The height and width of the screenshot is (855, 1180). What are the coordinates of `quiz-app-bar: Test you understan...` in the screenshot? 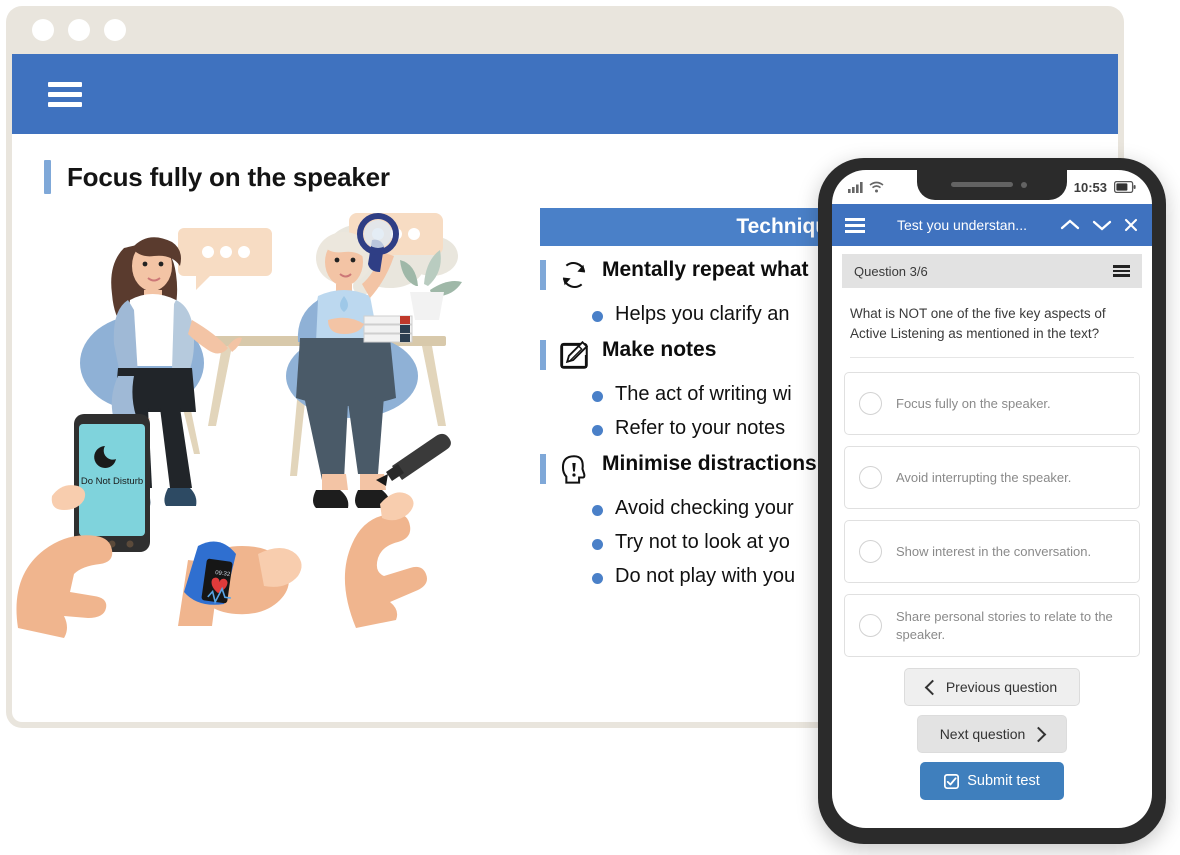 It's located at (992, 225).